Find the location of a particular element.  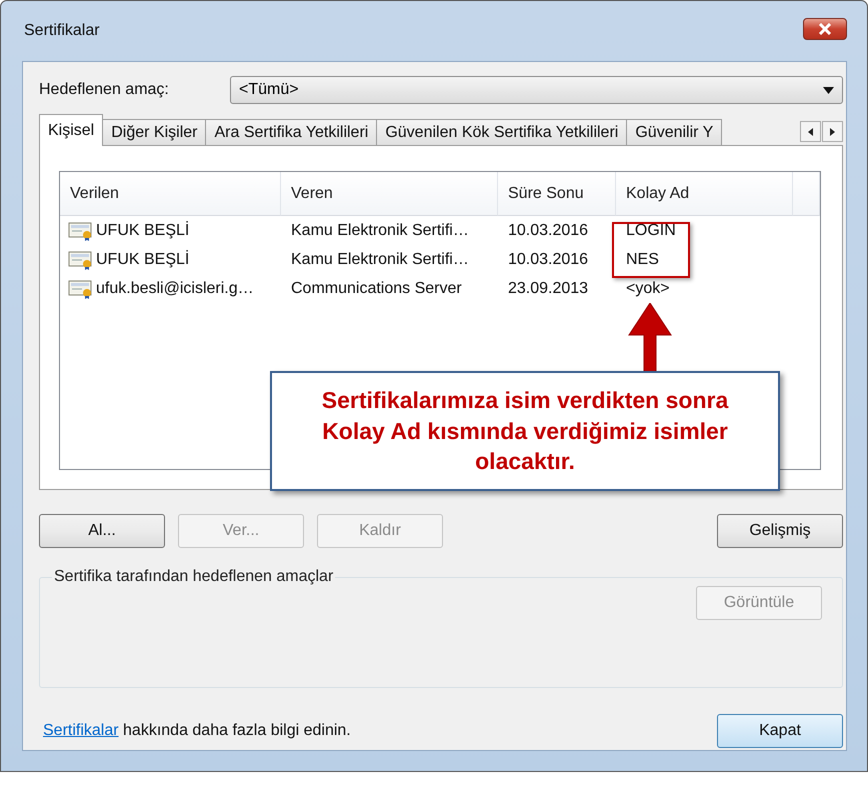

close-button is located at coordinates (825, 29).